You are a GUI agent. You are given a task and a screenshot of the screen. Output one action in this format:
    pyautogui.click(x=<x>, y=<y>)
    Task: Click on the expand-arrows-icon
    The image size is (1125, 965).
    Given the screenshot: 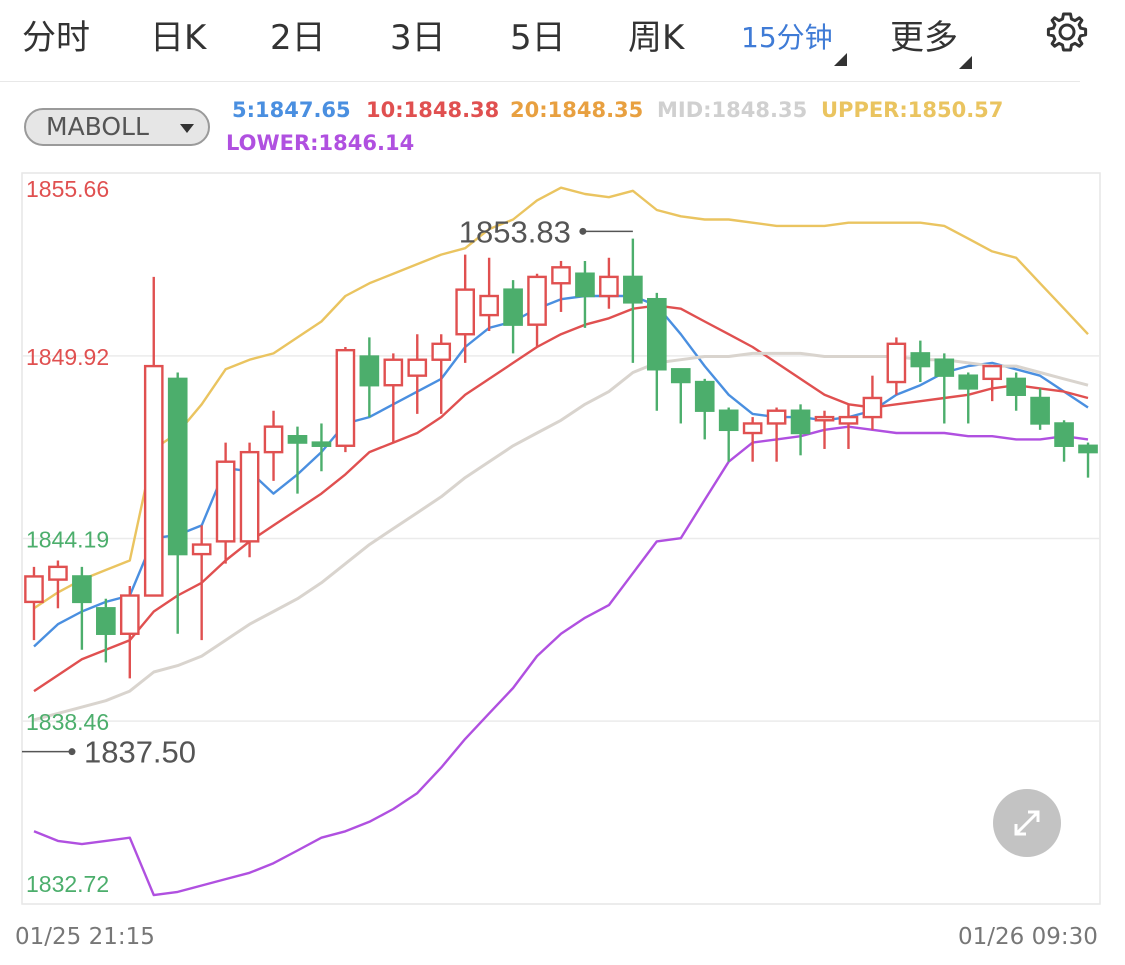 What is the action you would take?
    pyautogui.click(x=1027, y=823)
    